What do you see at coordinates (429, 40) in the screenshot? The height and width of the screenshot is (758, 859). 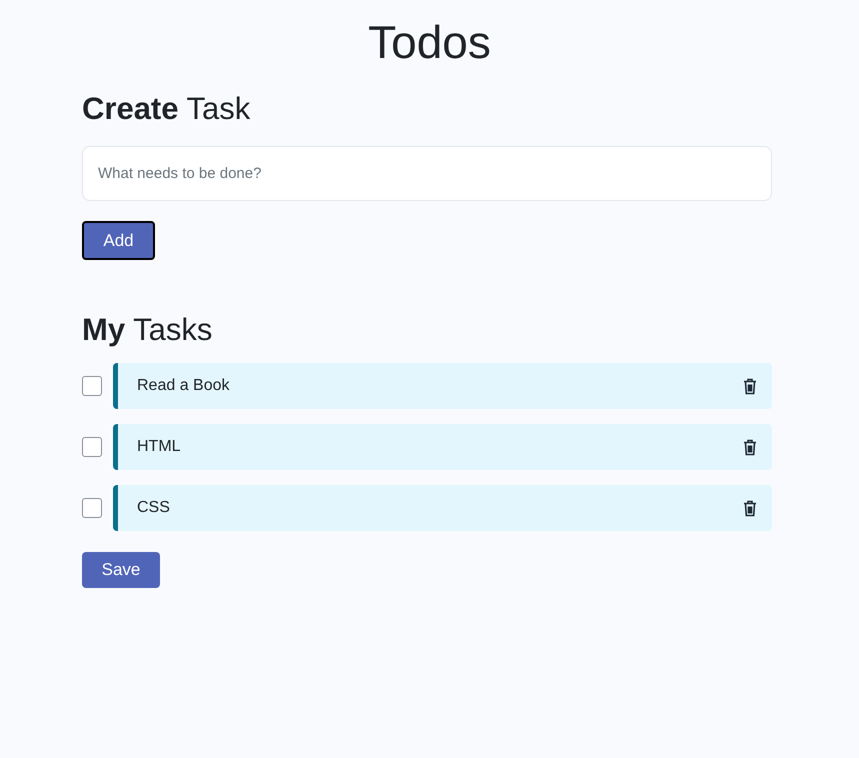 I see `page-title: Todos` at bounding box center [429, 40].